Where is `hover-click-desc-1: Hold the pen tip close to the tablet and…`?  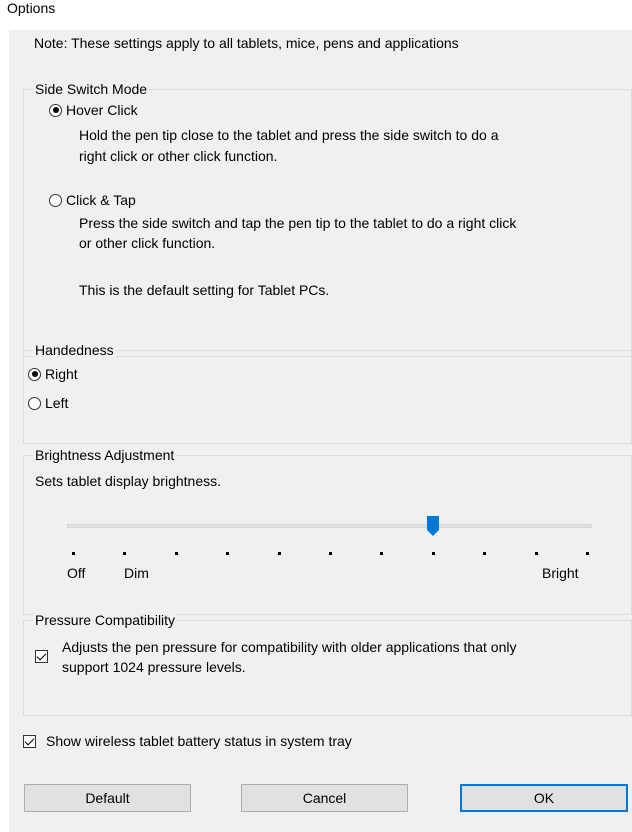
hover-click-desc-1: Hold the pen tip close to the tablet and… is located at coordinates (289, 135).